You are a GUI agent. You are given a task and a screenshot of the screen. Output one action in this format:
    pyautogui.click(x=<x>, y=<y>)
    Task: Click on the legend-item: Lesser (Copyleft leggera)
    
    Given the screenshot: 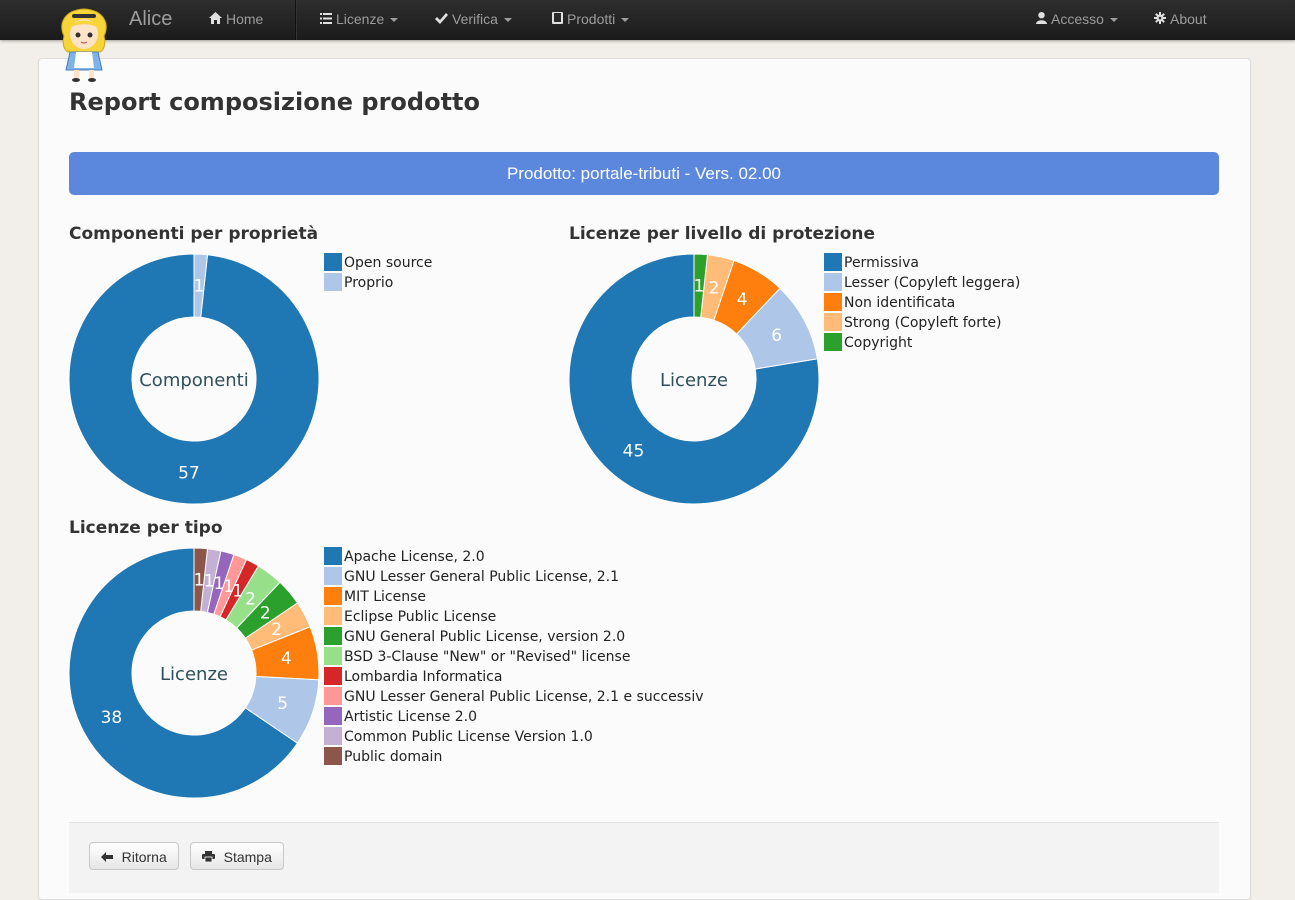 What is the action you would take?
    pyautogui.click(x=922, y=282)
    